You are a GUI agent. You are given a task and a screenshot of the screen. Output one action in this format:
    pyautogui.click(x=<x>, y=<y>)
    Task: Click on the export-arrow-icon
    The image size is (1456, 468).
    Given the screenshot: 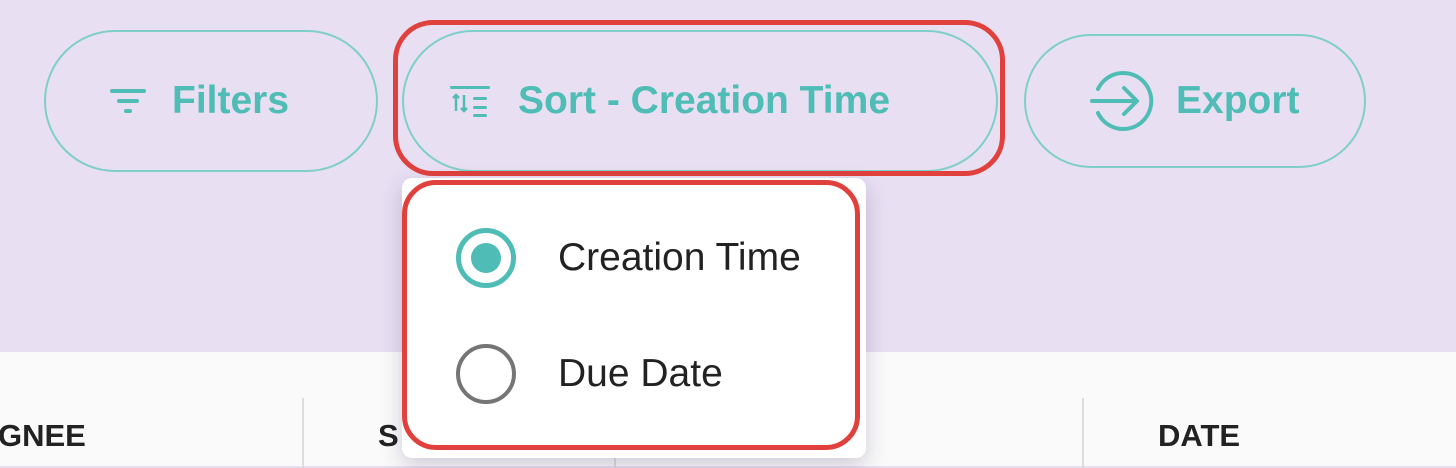 What is the action you would take?
    pyautogui.click(x=1122, y=101)
    